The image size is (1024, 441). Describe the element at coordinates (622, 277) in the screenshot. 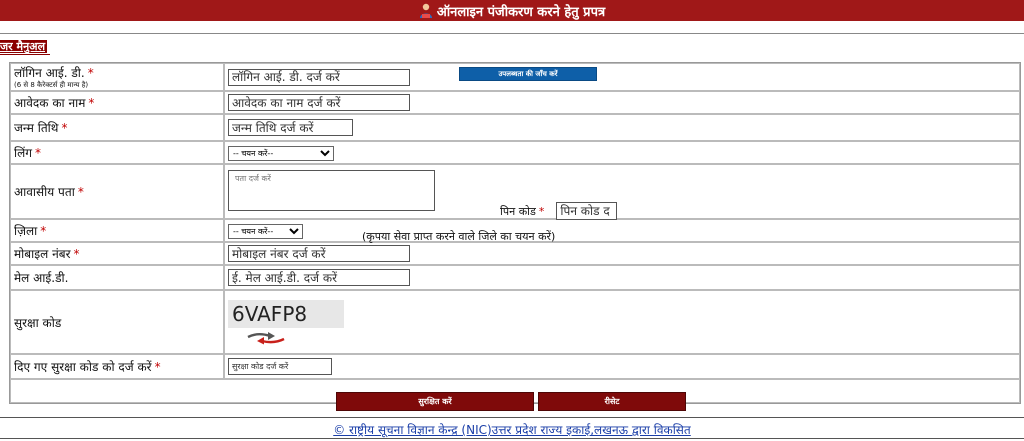

I see `email-field-cell` at that location.